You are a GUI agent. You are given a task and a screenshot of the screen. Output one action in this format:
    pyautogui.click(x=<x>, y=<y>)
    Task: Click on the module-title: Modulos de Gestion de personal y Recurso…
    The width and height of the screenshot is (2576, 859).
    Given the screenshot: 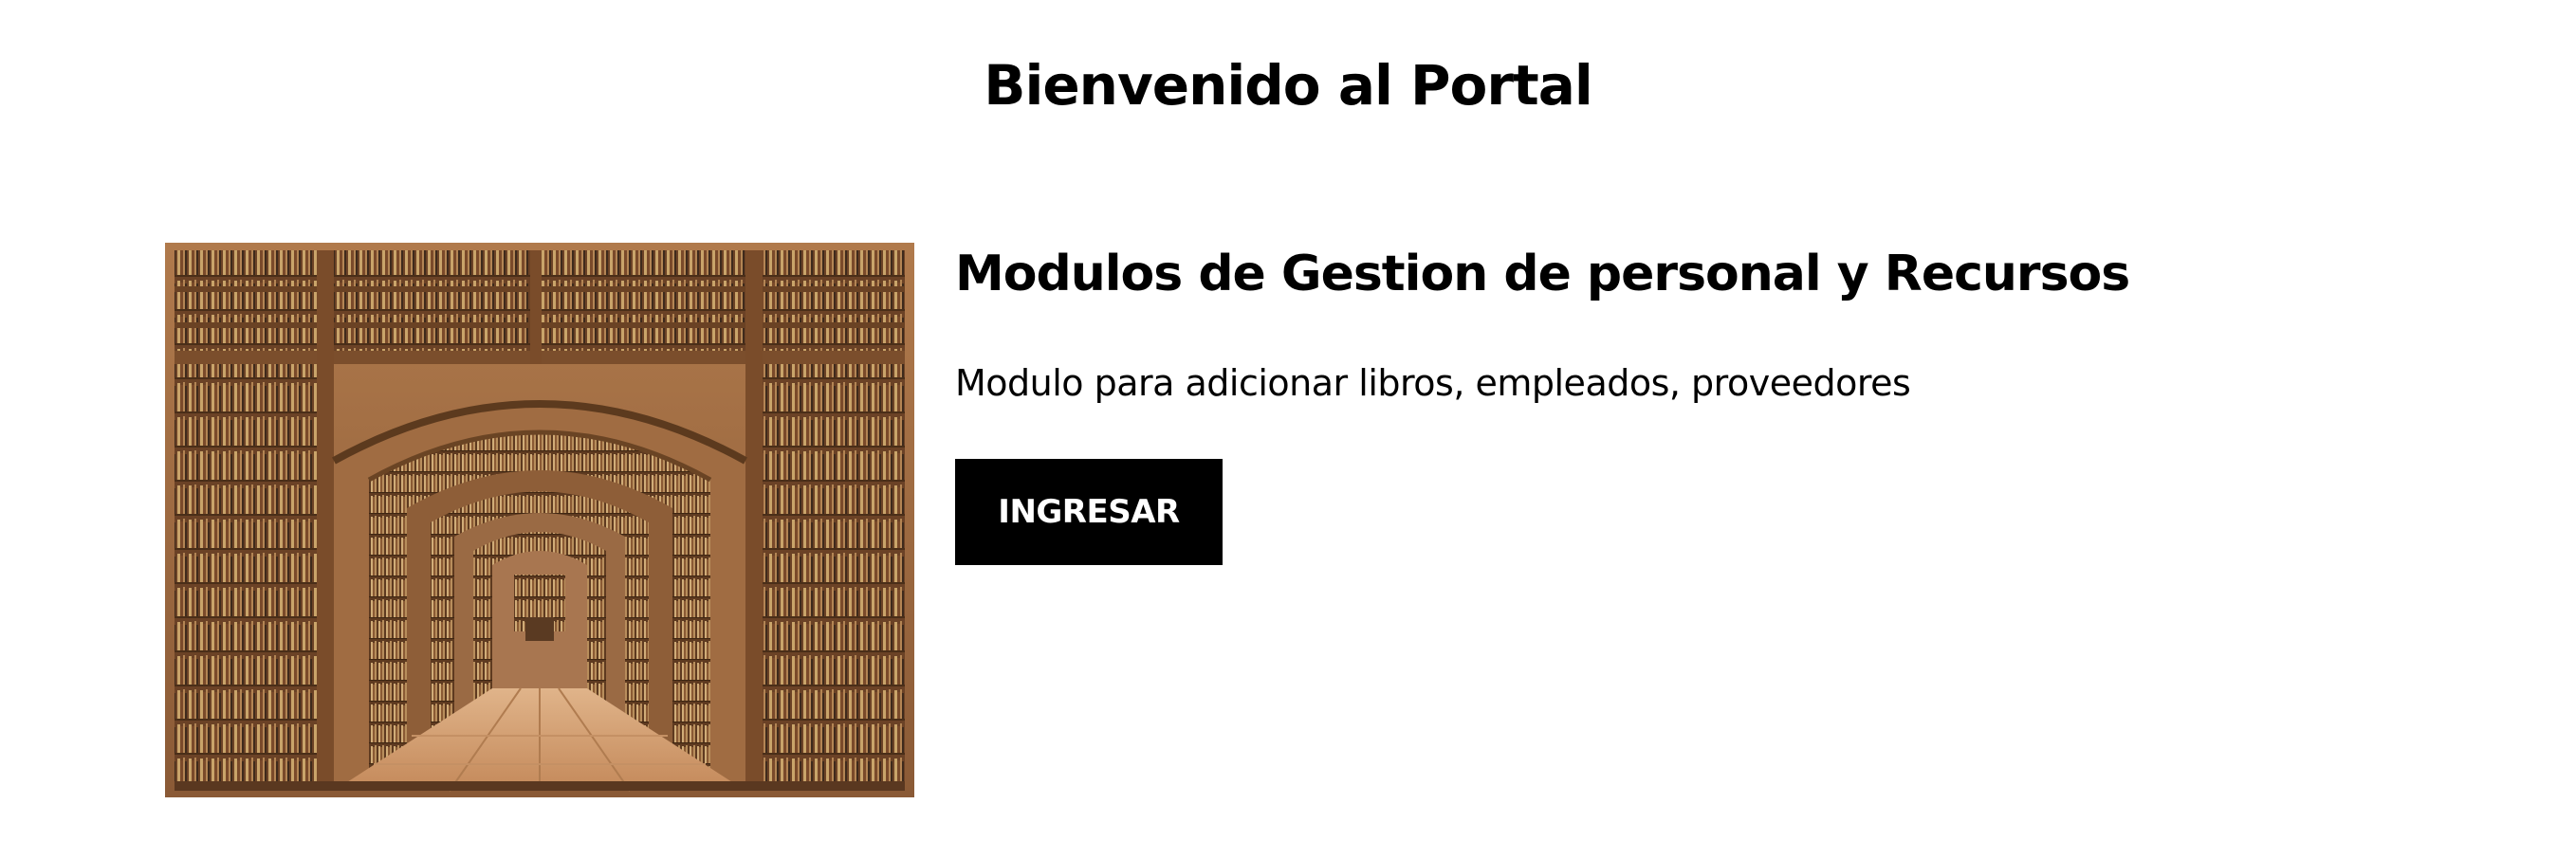 What is the action you would take?
    pyautogui.click(x=1542, y=274)
    